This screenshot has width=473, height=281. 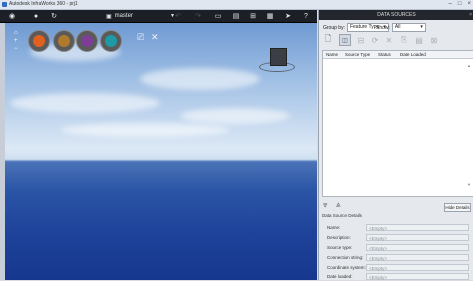 I want to click on layer-button-analysis, so click(x=87, y=41).